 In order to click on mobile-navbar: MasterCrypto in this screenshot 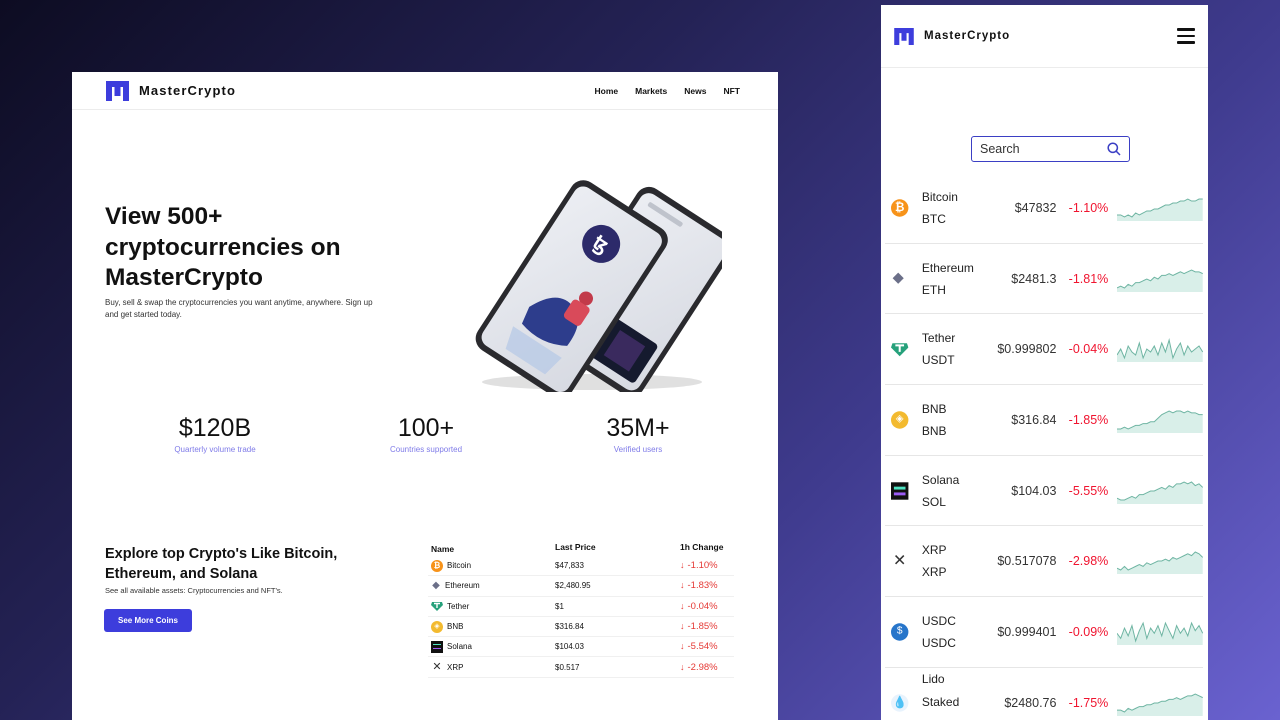, I will do `click(1044, 36)`.